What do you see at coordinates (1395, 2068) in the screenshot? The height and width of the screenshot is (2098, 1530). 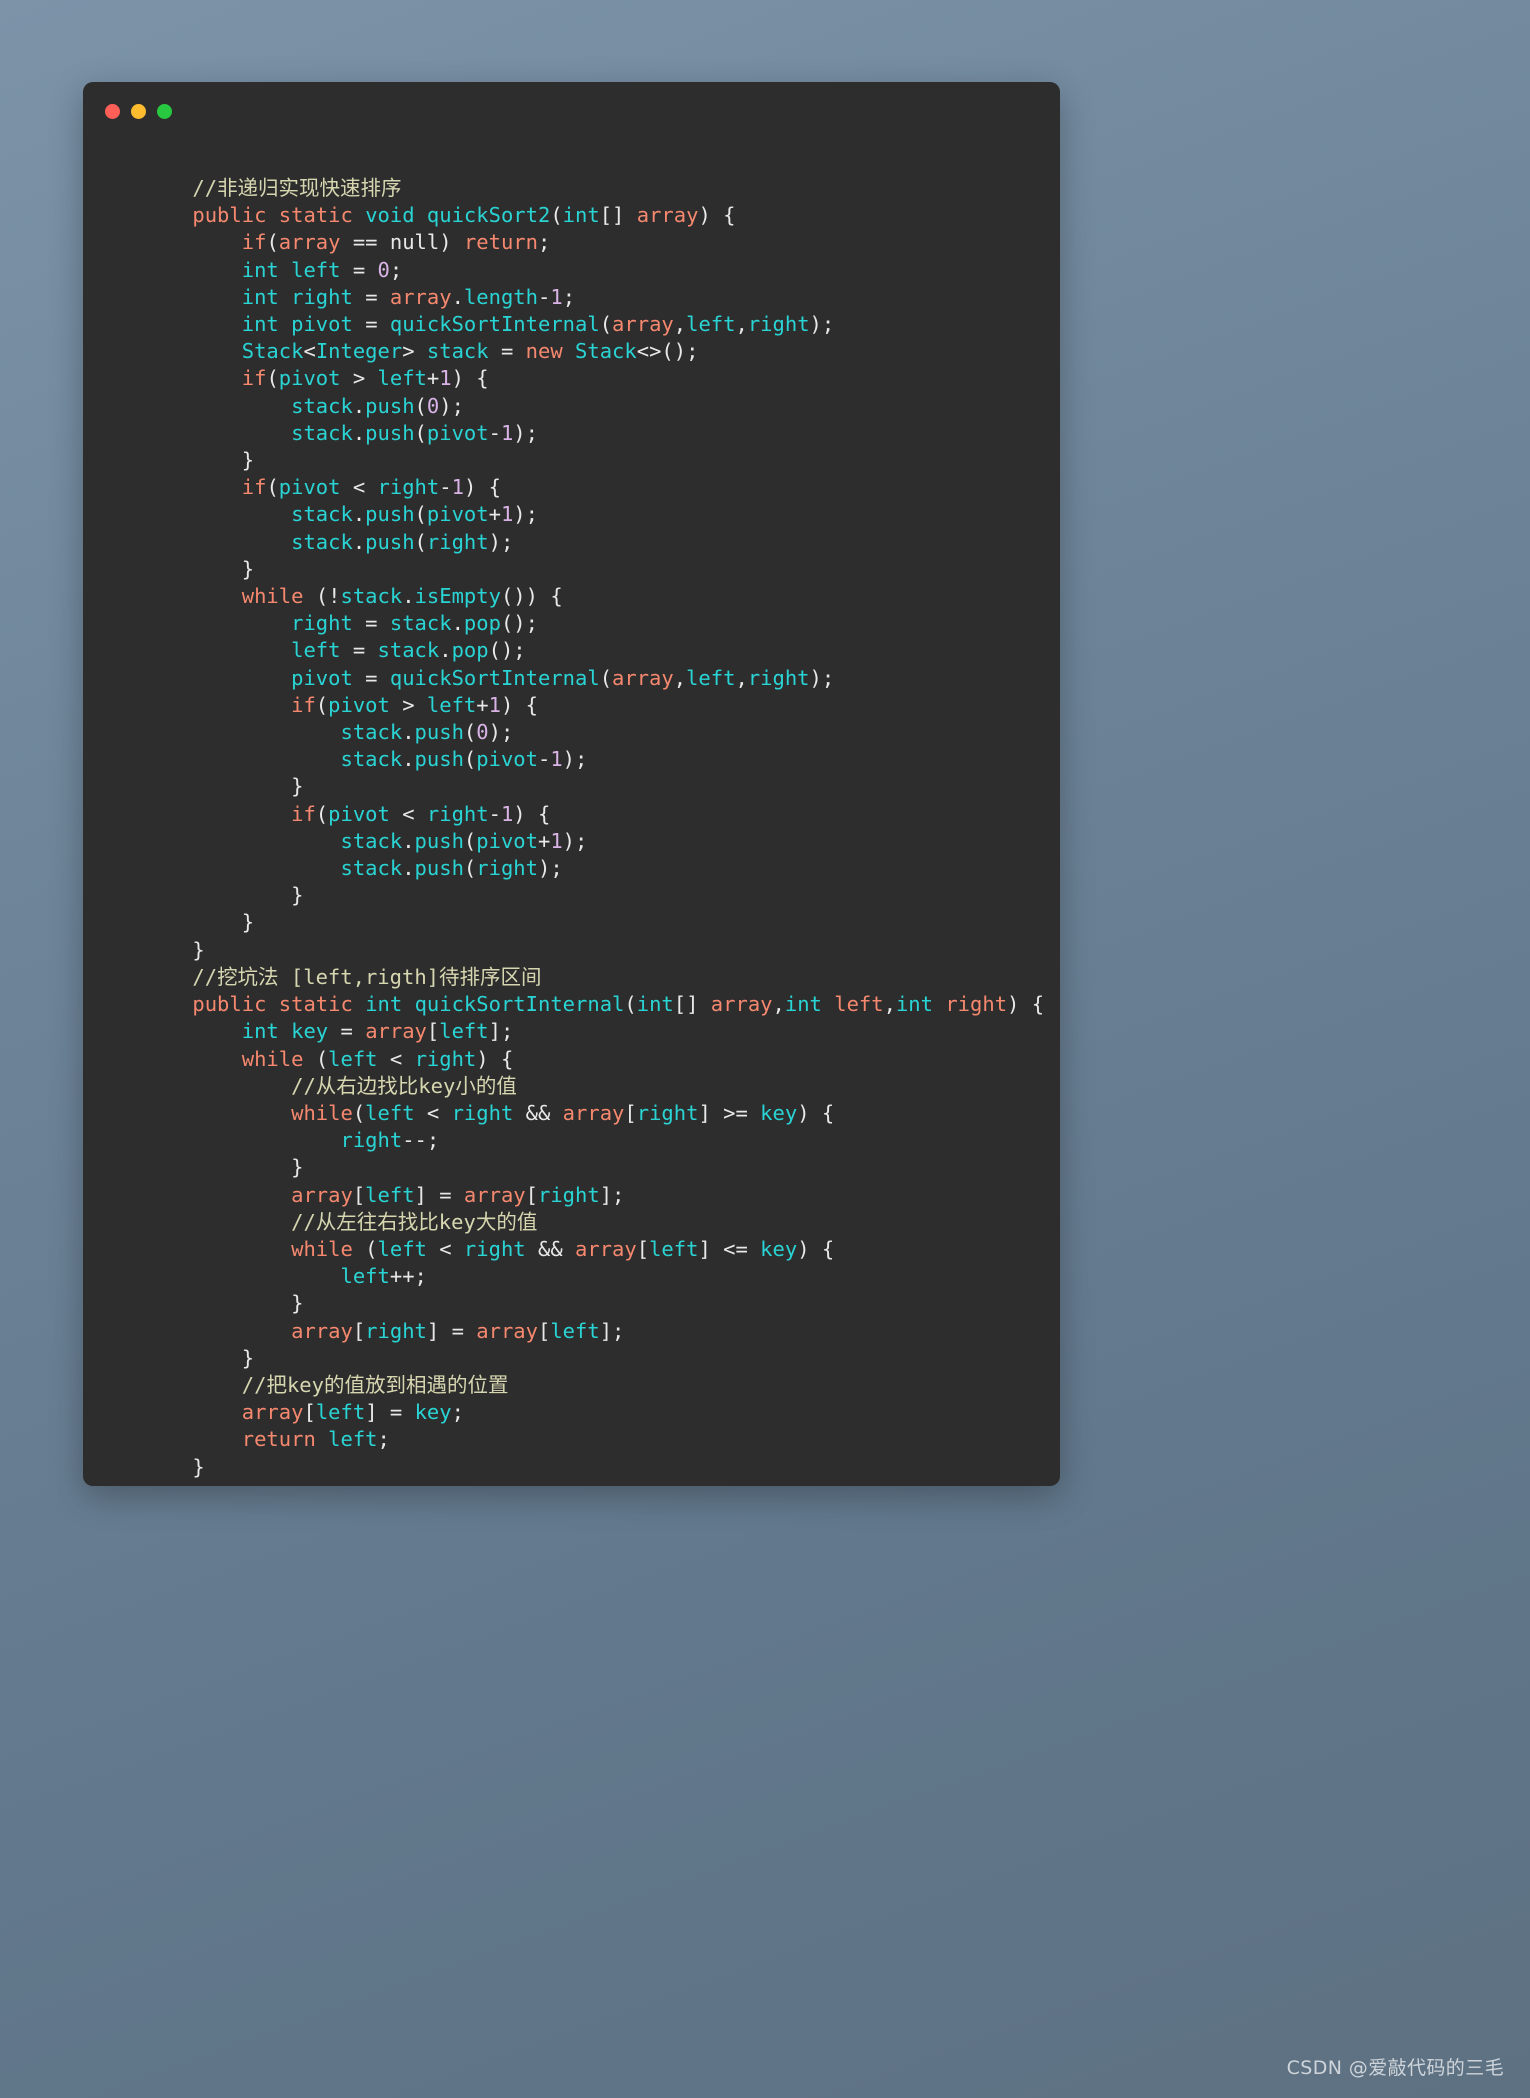 I see `csdn-watermark: CSDN @爱敲代码的三毛` at bounding box center [1395, 2068].